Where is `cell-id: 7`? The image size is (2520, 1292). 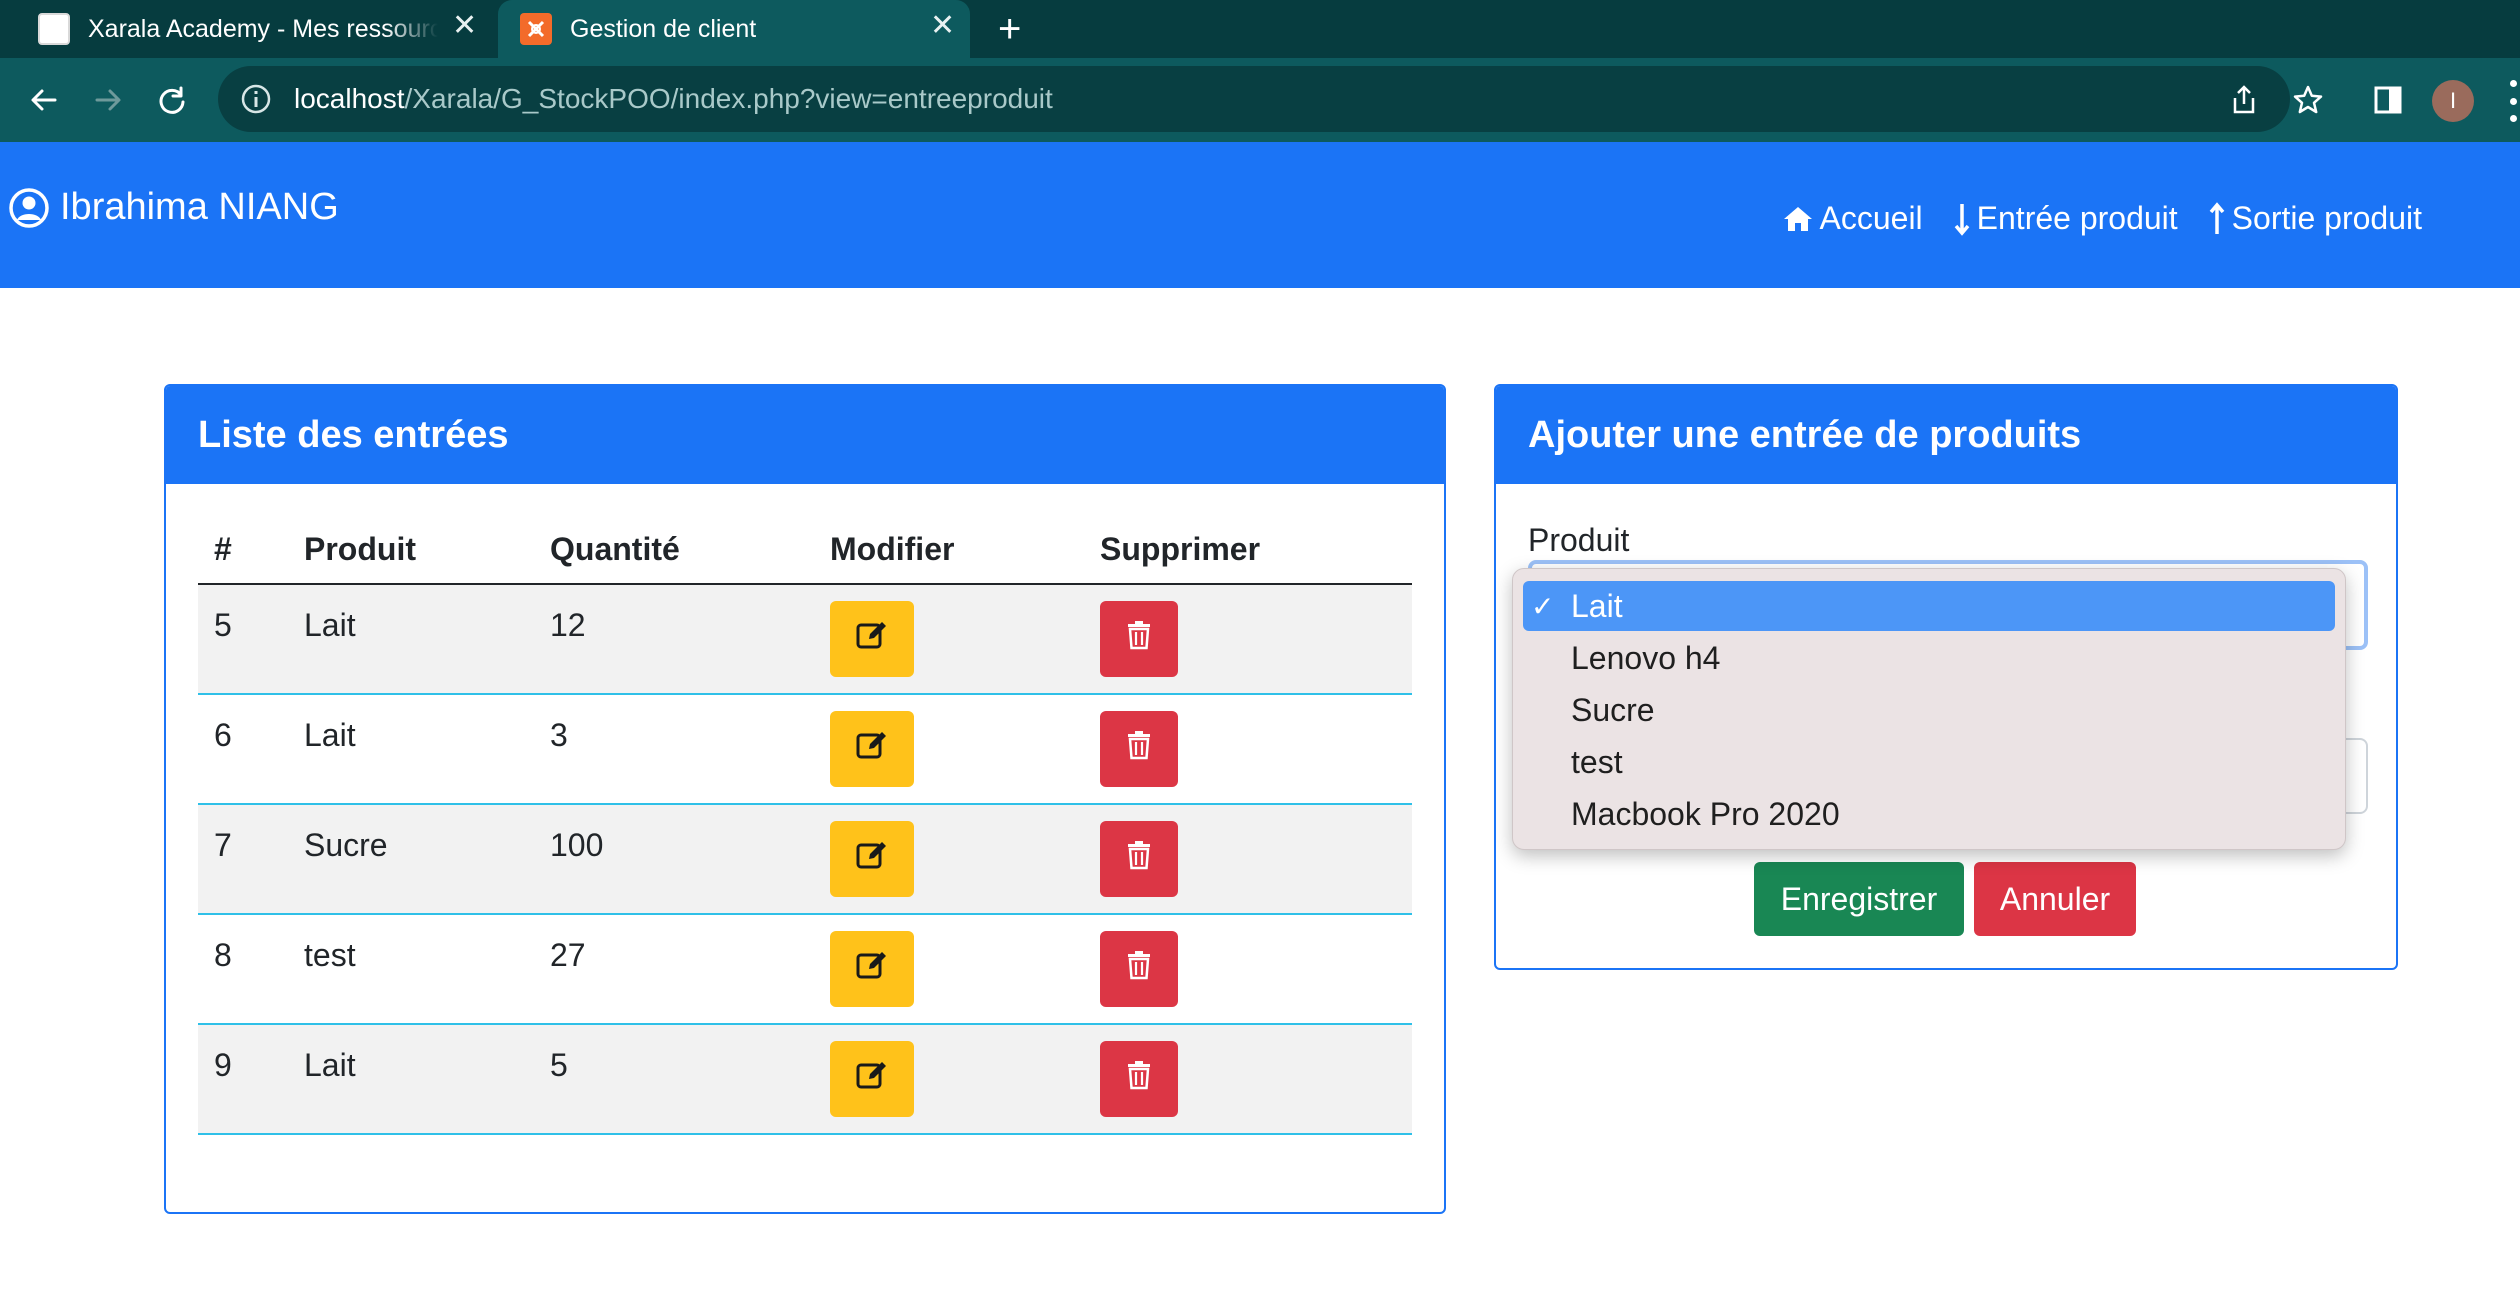 cell-id: 7 is located at coordinates (243, 859).